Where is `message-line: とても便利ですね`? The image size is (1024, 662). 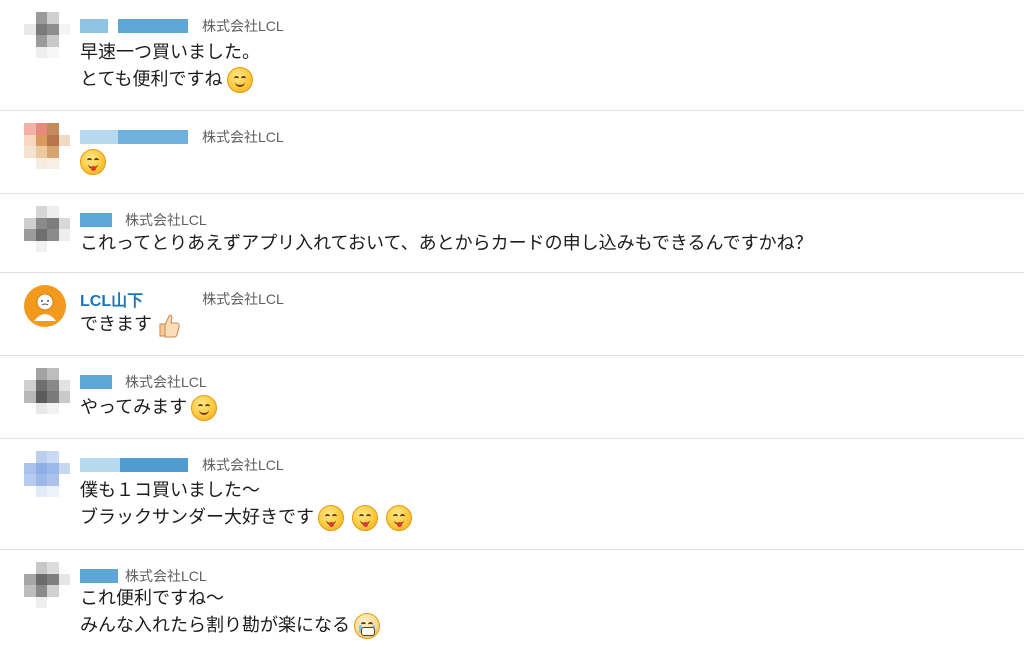 message-line: とても便利ですね is located at coordinates (170, 79).